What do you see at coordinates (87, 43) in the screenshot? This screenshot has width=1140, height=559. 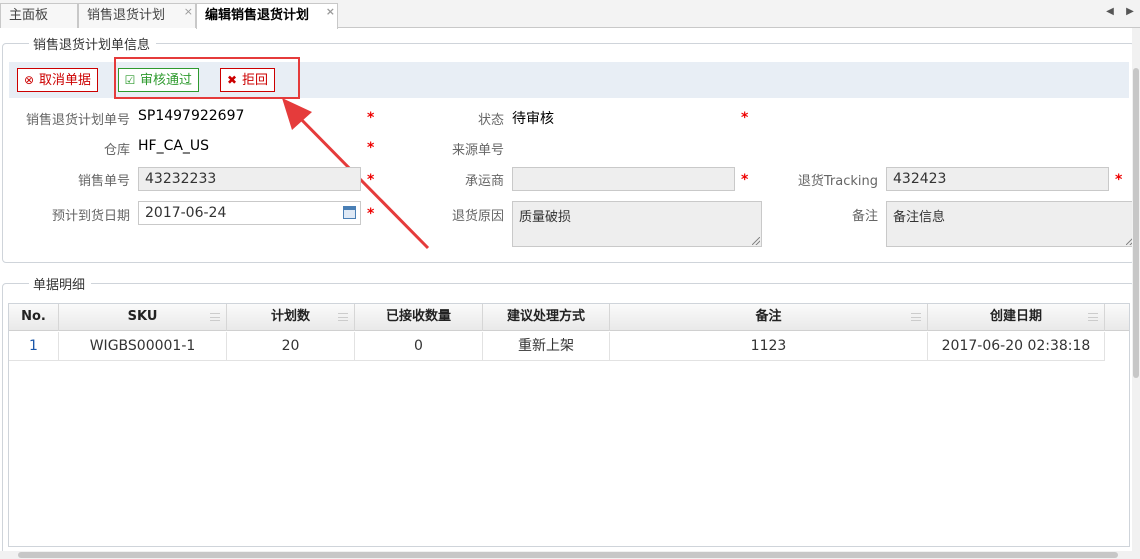 I see `plan-info-title: 销售退货计划单信息` at bounding box center [87, 43].